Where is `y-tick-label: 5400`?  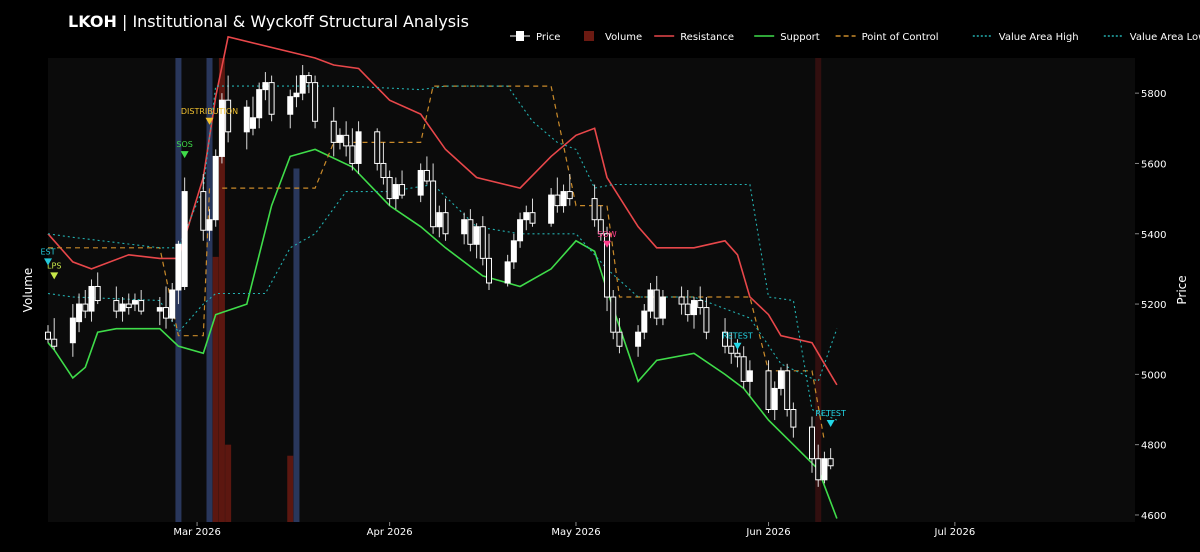
y-tick-label: 5400 is located at coordinates (1153, 235).